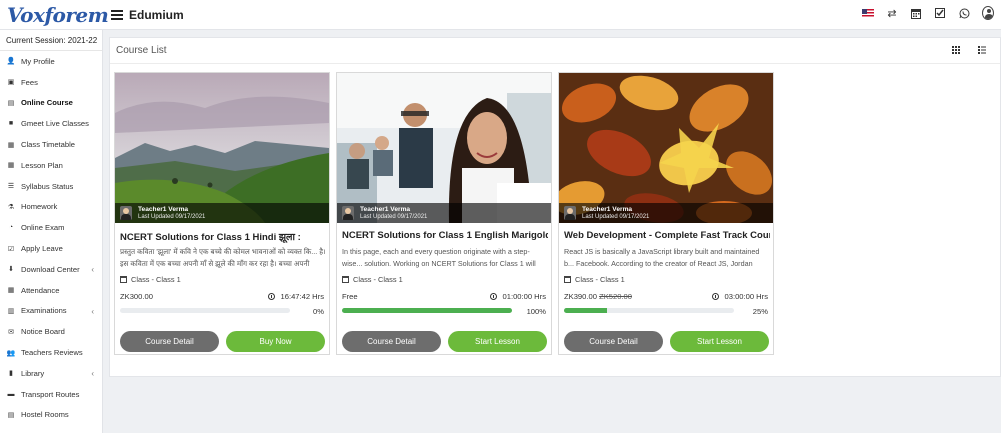 The height and width of the screenshot is (433, 1001). I want to click on sidebar-item-teachers-reviews: 👥 Teachers Reviews, so click(51, 352).